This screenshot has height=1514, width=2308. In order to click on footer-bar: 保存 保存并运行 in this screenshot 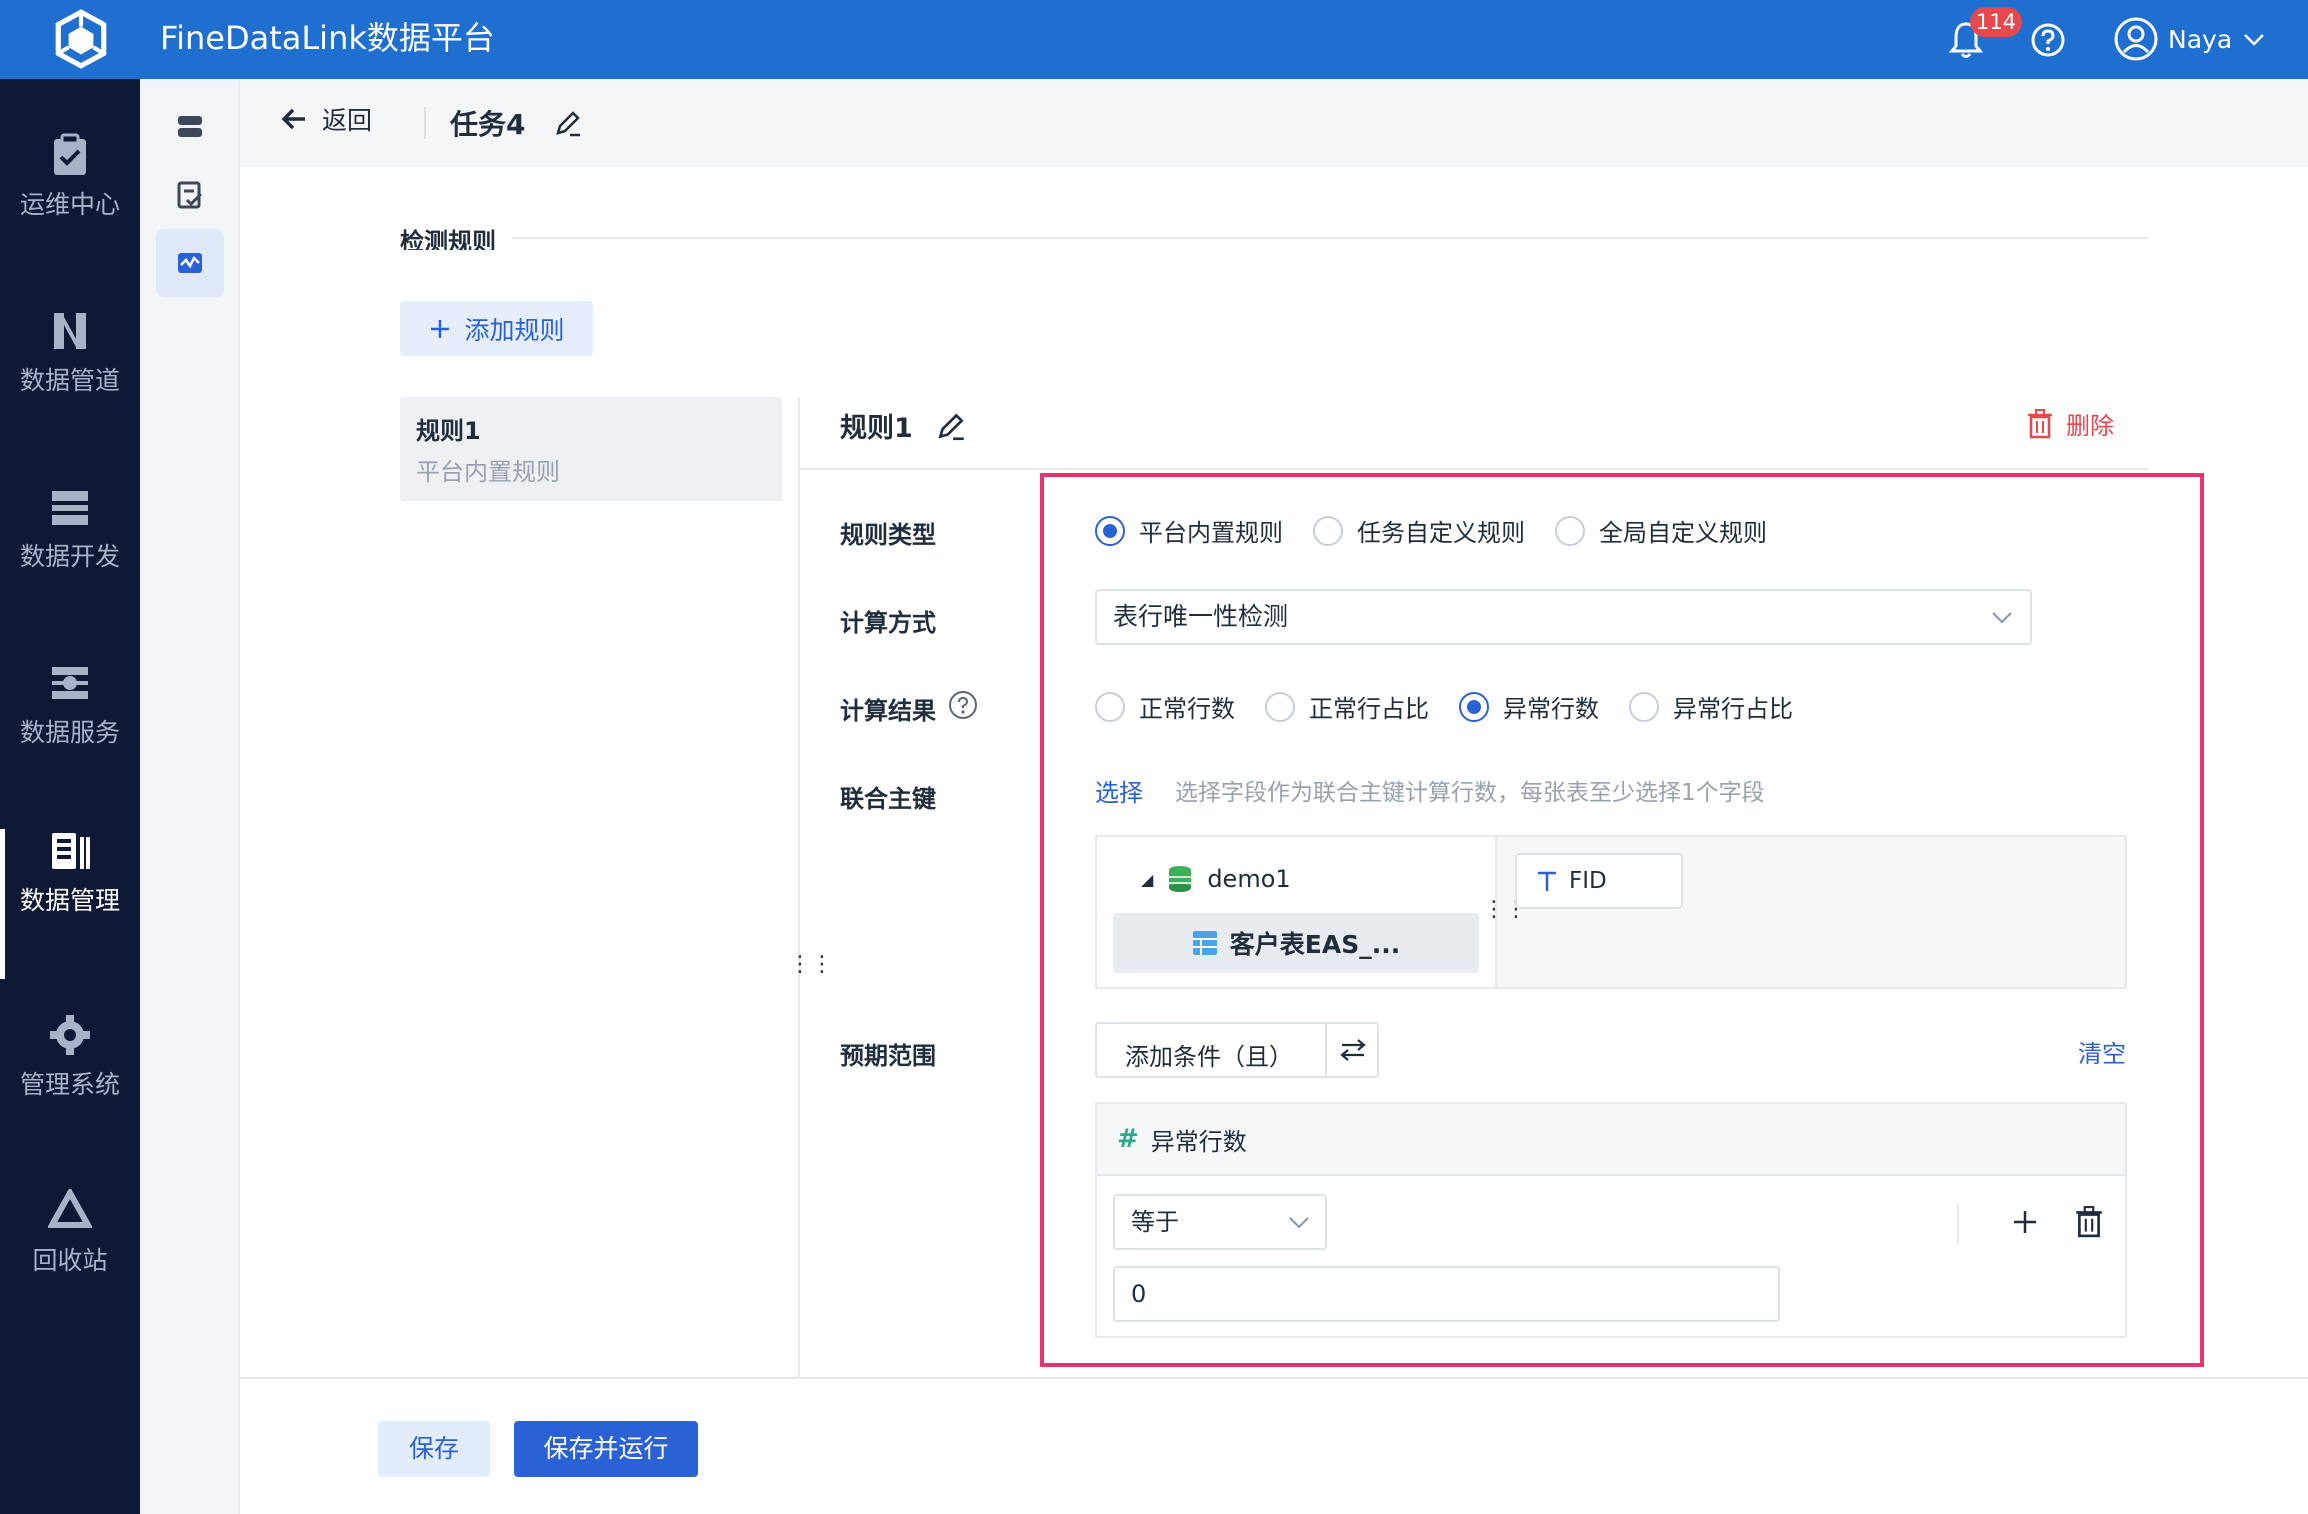, I will do `click(1274, 1445)`.